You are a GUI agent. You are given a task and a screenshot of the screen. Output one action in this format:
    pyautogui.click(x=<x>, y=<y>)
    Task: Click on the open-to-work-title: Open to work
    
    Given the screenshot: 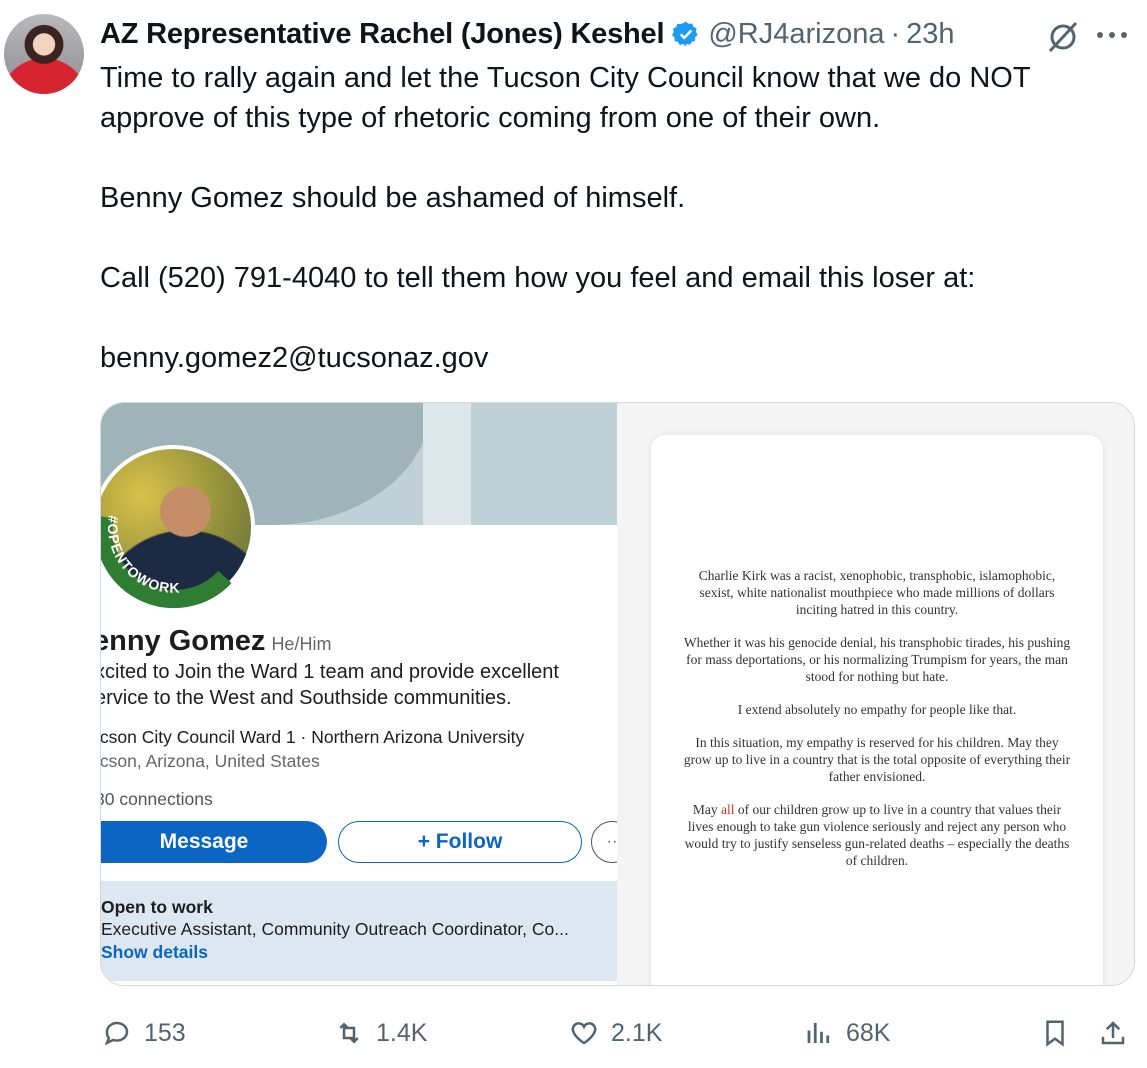 What is the action you would take?
    pyautogui.click(x=157, y=907)
    